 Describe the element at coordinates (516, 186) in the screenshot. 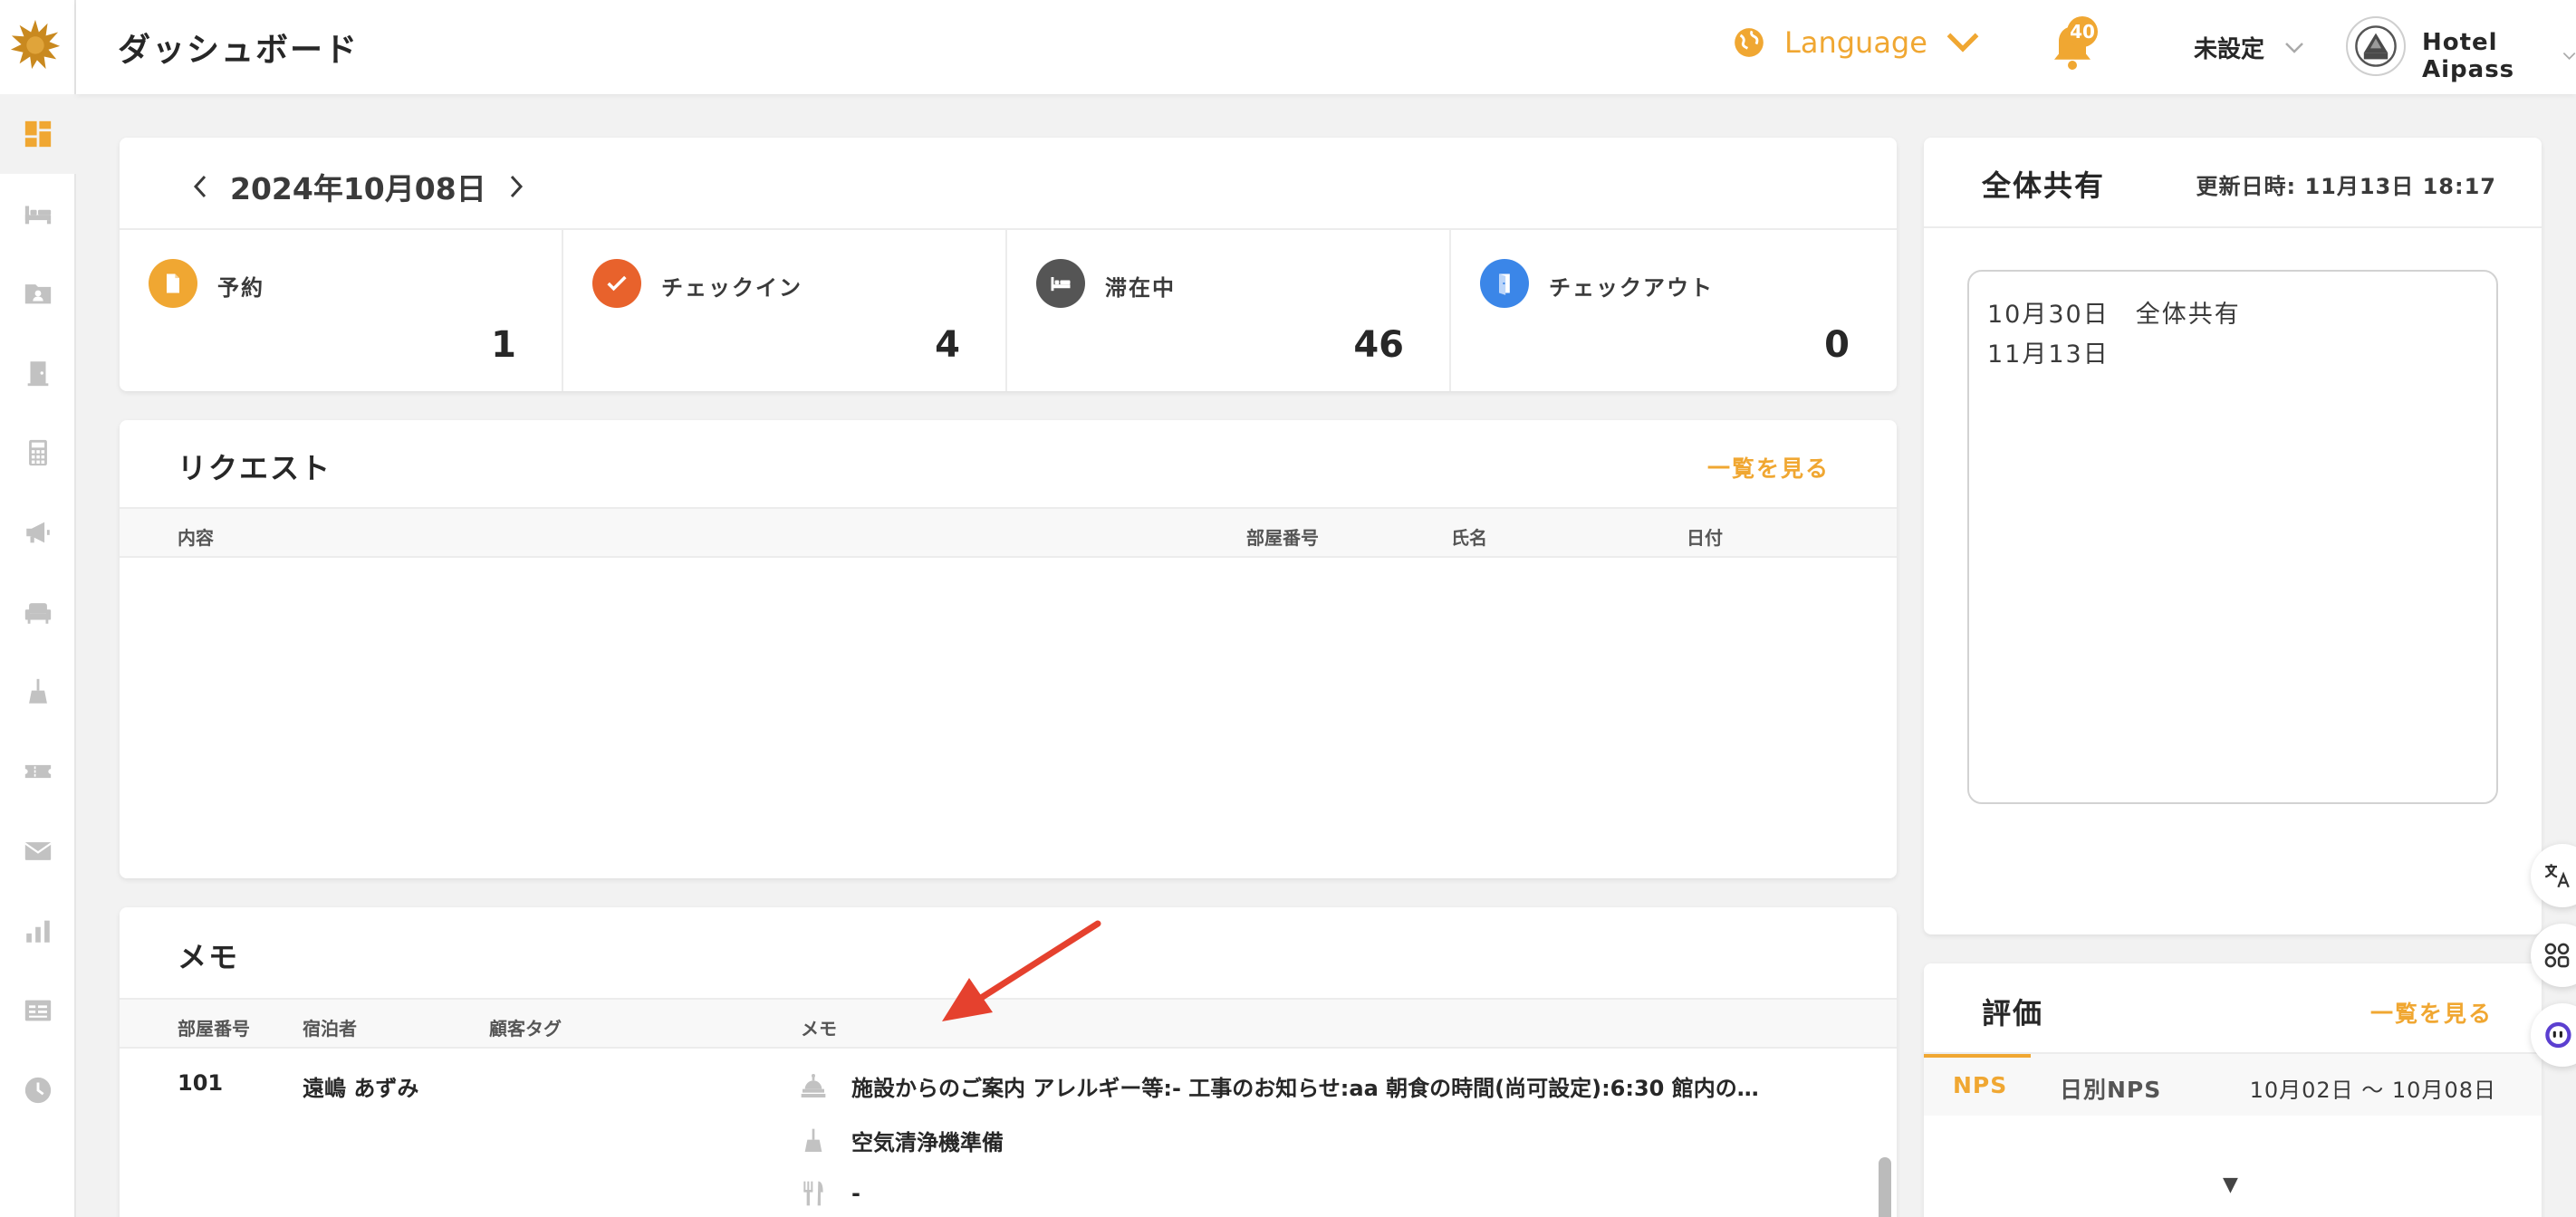

I see `chevron-right-icon` at that location.